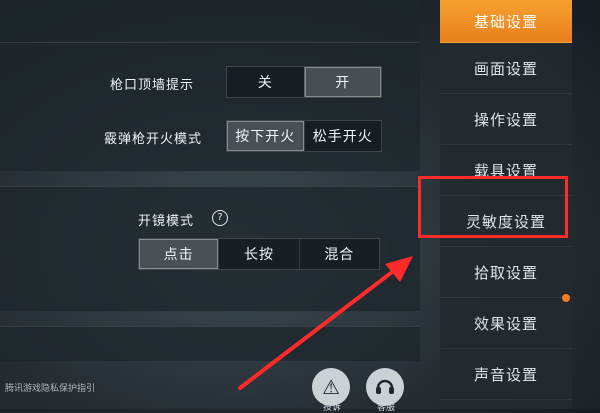 The height and width of the screenshot is (413, 600). Describe the element at coordinates (493, 207) in the screenshot. I see `sensitivity-highlight-box` at that location.